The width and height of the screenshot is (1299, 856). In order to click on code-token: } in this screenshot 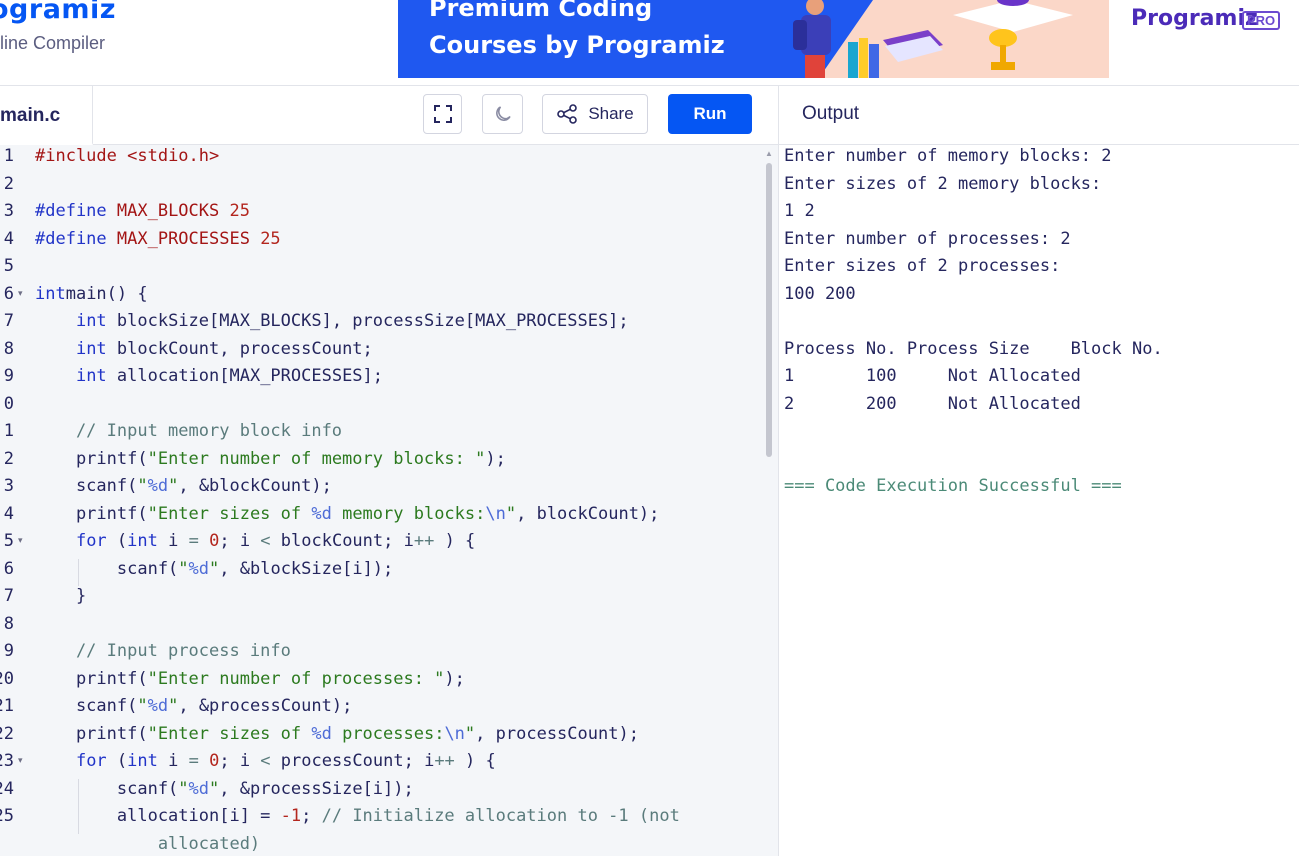, I will do `click(61, 596)`.